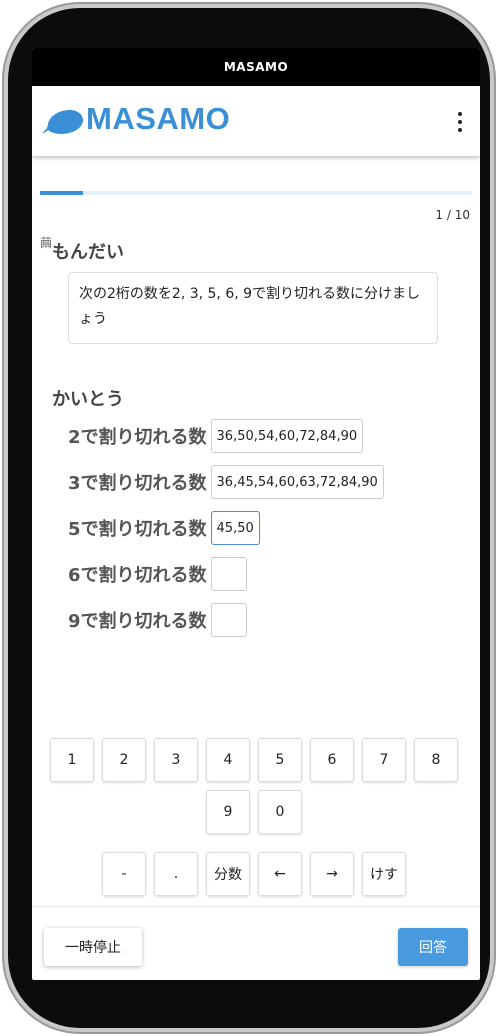 The width and height of the screenshot is (498, 1036). I want to click on key-6: 6, so click(332, 760).